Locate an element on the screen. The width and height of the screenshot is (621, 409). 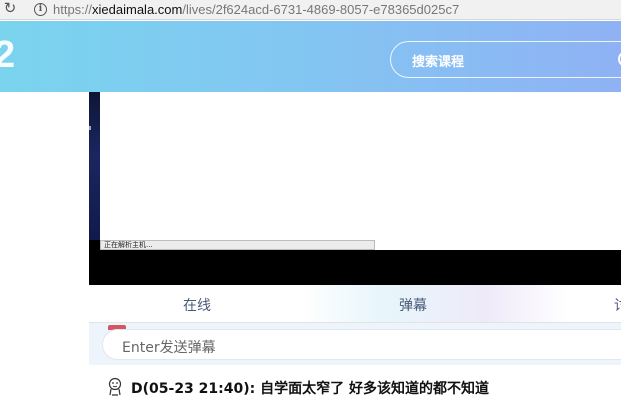
info-icon: i is located at coordinates (40, 9).